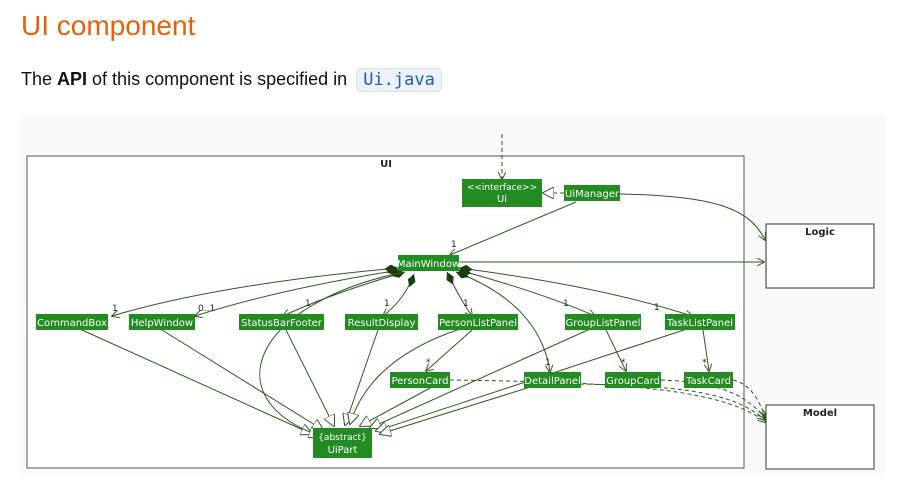  What do you see at coordinates (428, 363) in the screenshot?
I see `mult-personcard: *` at bounding box center [428, 363].